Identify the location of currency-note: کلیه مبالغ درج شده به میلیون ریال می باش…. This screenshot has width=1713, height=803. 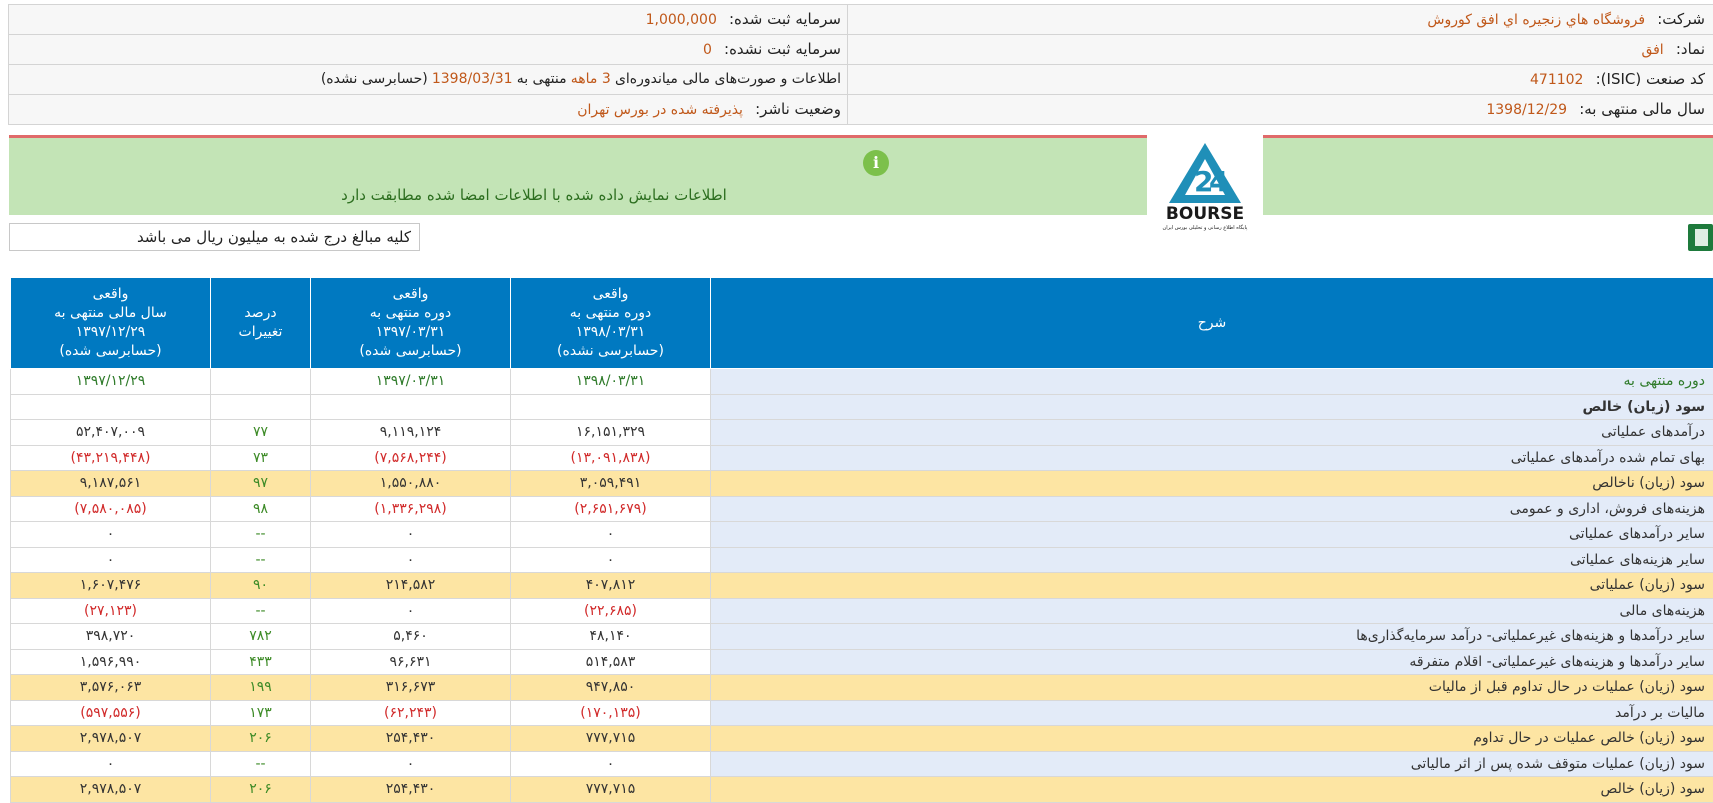
(214, 237).